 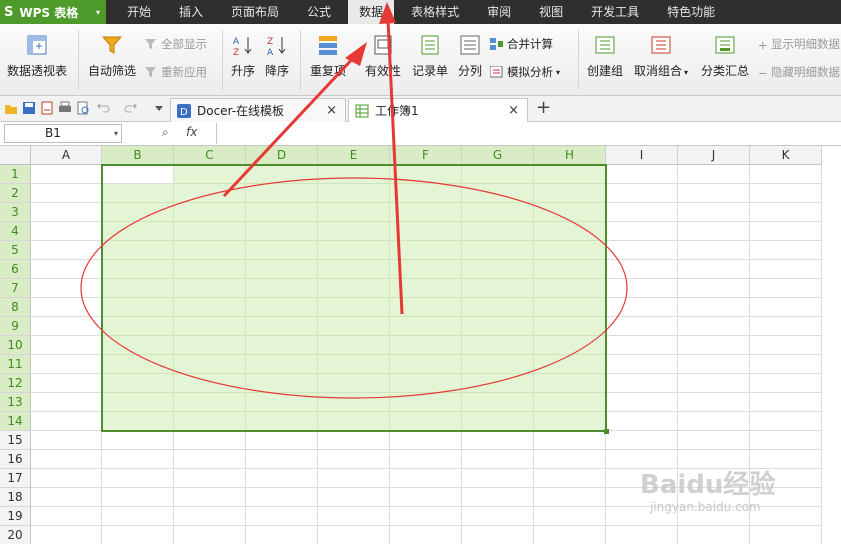 What do you see at coordinates (354, 364) in the screenshot?
I see `cell-E11` at bounding box center [354, 364].